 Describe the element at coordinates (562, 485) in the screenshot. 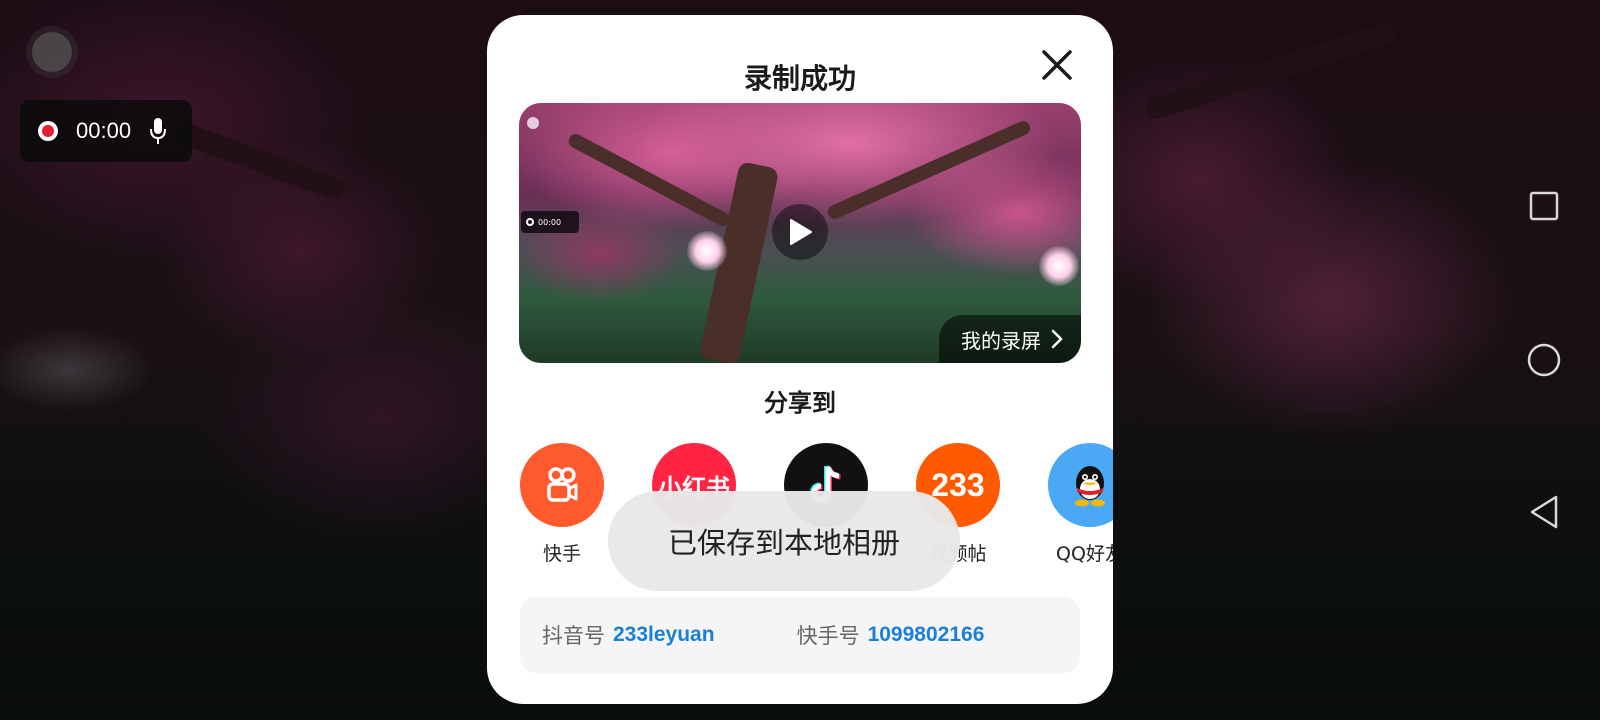

I see `kuaishou-icon` at that location.